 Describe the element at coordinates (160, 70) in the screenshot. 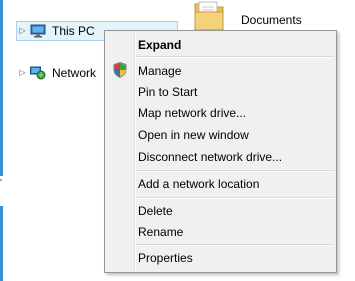

I see `menu-item-label: Manage` at that location.